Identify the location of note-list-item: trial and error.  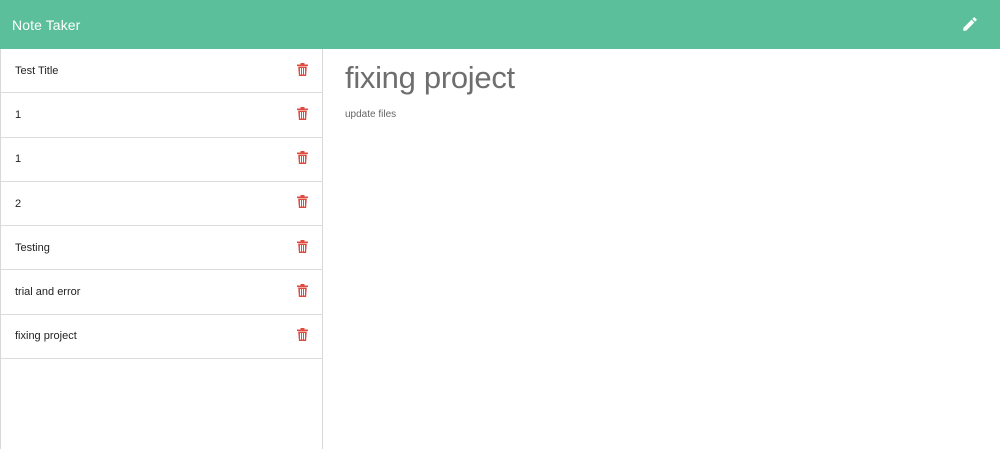
(161, 292).